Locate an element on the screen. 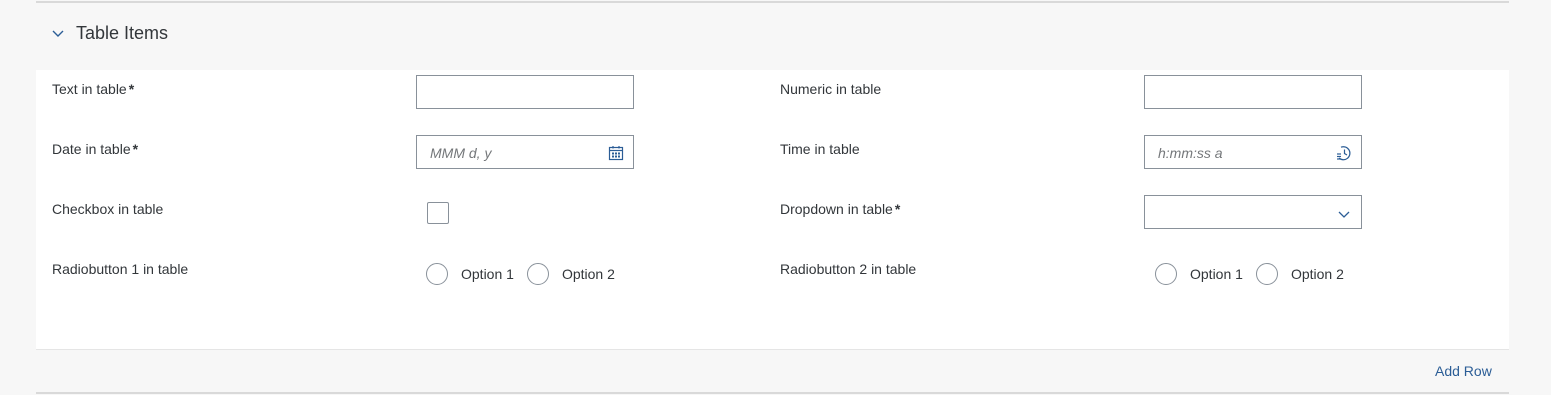  text-in-table-label: Text in table * is located at coordinates (93, 89).